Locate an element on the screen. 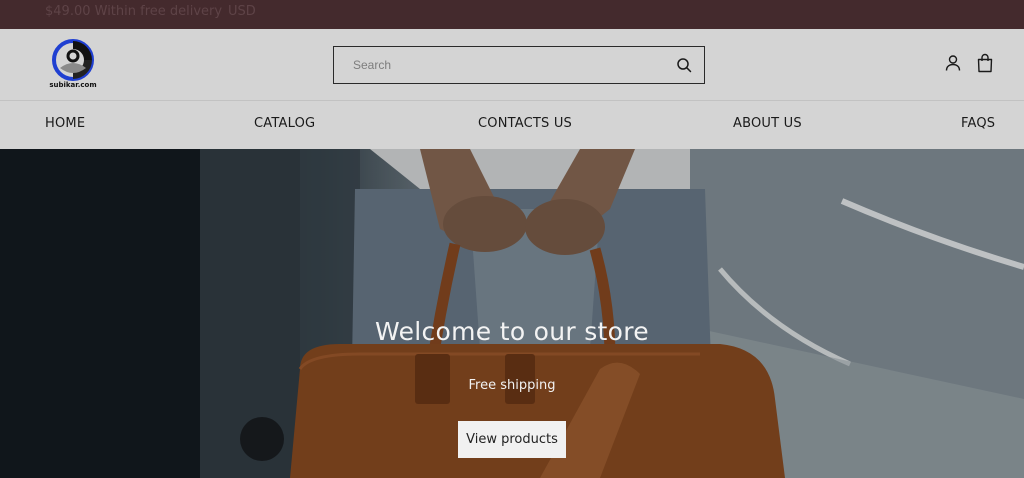 This screenshot has width=1024, height=478. announcement-message: $49.00 Within free delivery is located at coordinates (134, 11).